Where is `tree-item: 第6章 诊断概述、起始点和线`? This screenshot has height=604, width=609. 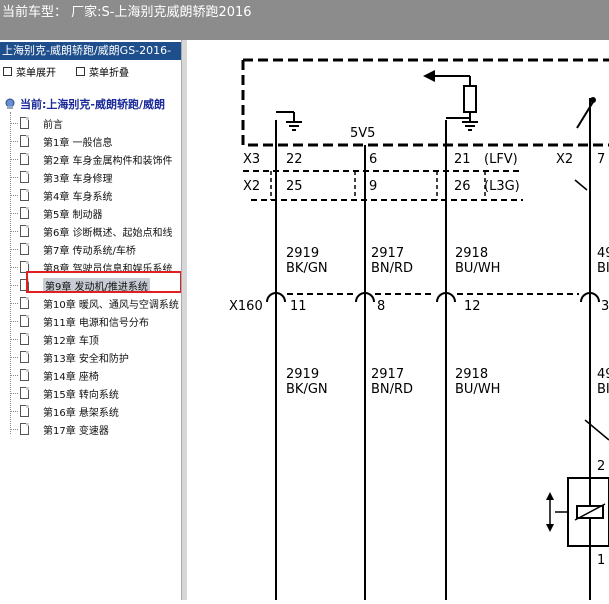
tree-item: 第6章 诊断概述、起始点和线 is located at coordinates (91, 231).